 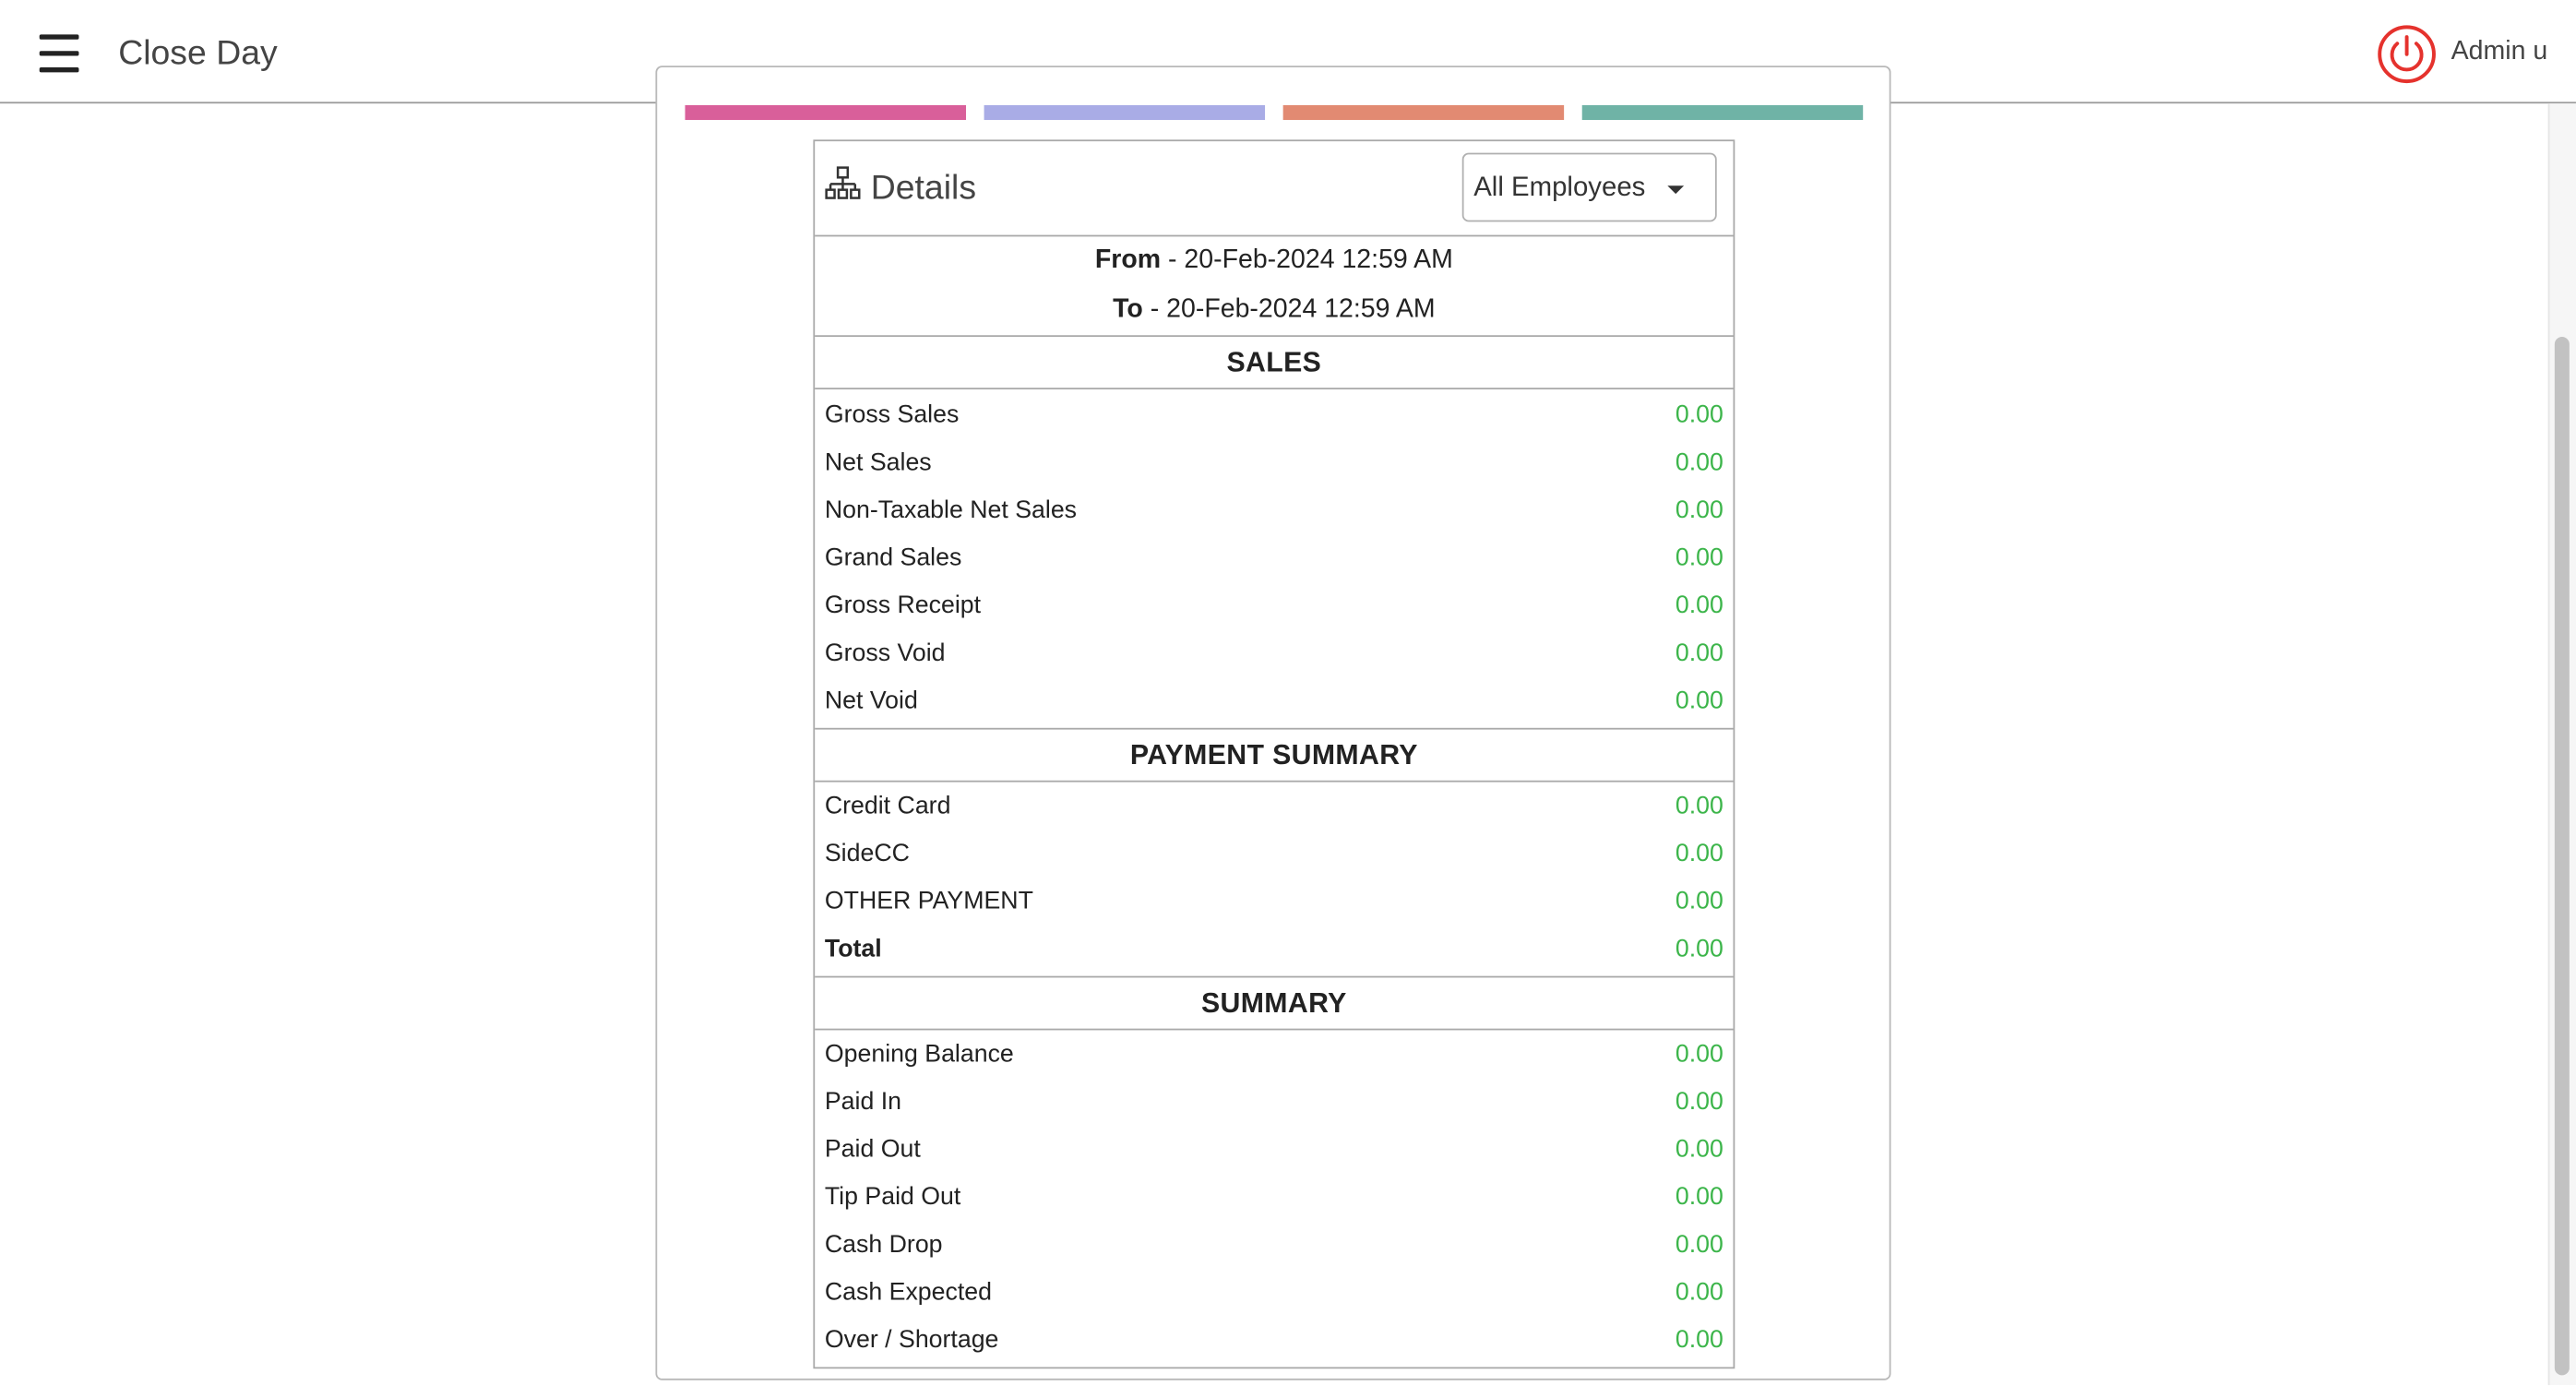 I want to click on row-label: SideCC, so click(x=867, y=853).